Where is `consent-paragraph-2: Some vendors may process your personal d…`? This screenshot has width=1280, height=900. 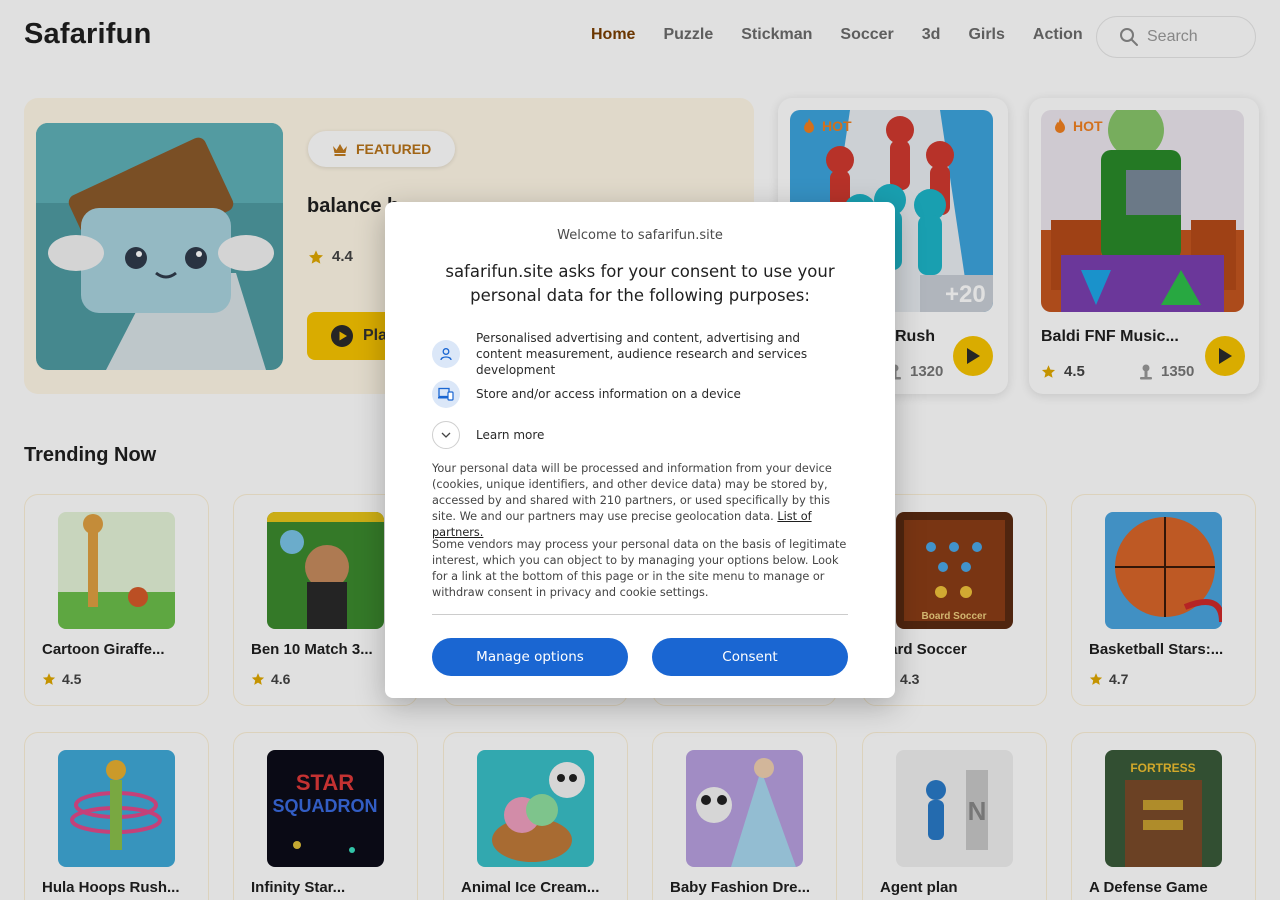 consent-paragraph-2: Some vendors may process your personal d… is located at coordinates (639, 568).